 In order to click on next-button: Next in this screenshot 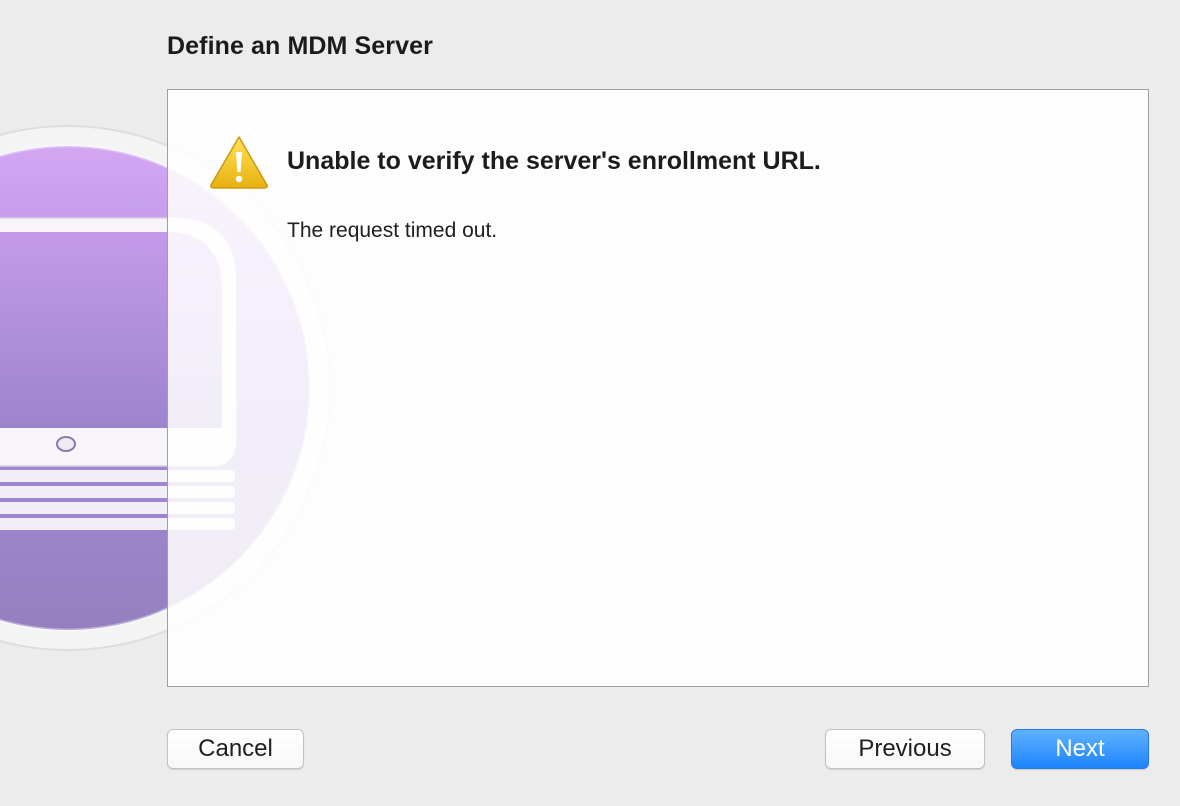, I will do `click(1080, 749)`.